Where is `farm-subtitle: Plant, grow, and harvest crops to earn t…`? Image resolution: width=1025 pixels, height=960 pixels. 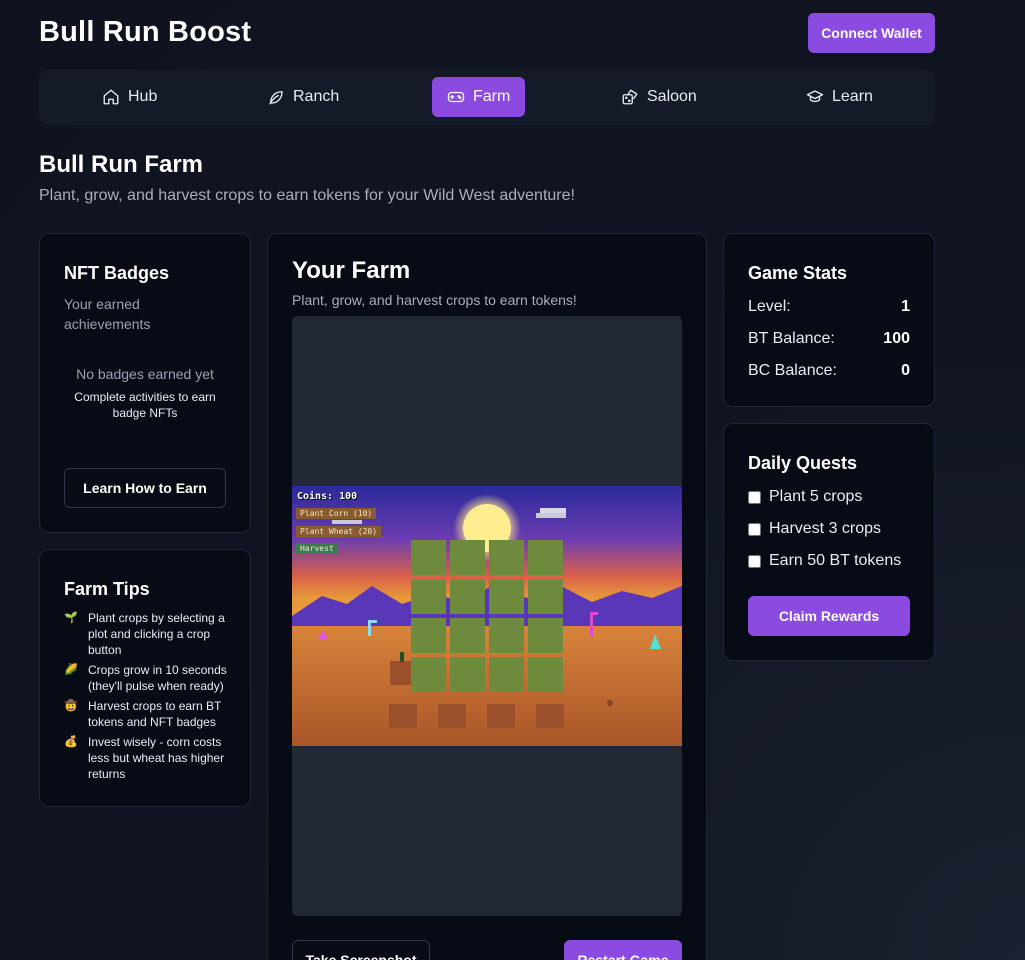
farm-subtitle: Plant, grow, and harvest crops to earn t… is located at coordinates (434, 300).